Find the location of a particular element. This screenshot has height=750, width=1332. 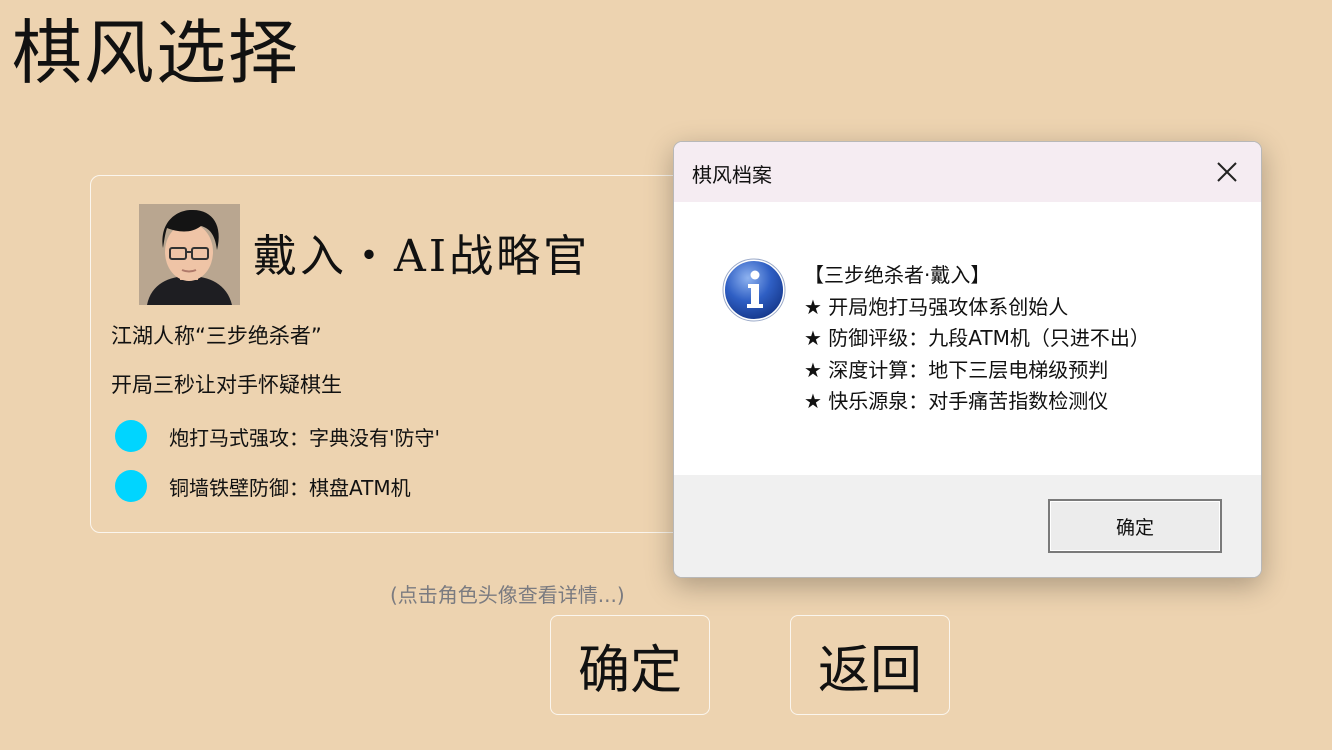

close-icon is located at coordinates (1227, 172).